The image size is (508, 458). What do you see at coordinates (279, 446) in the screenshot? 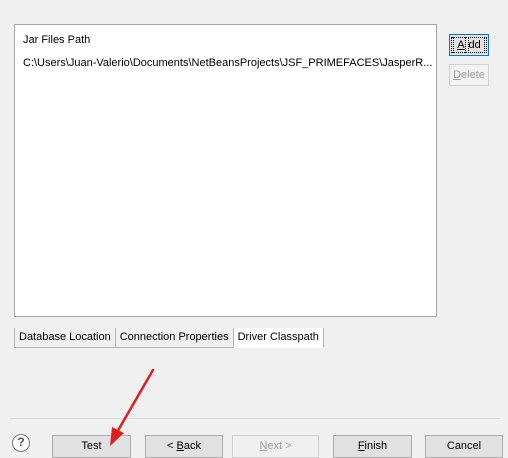
I see `next-label: ext >` at bounding box center [279, 446].